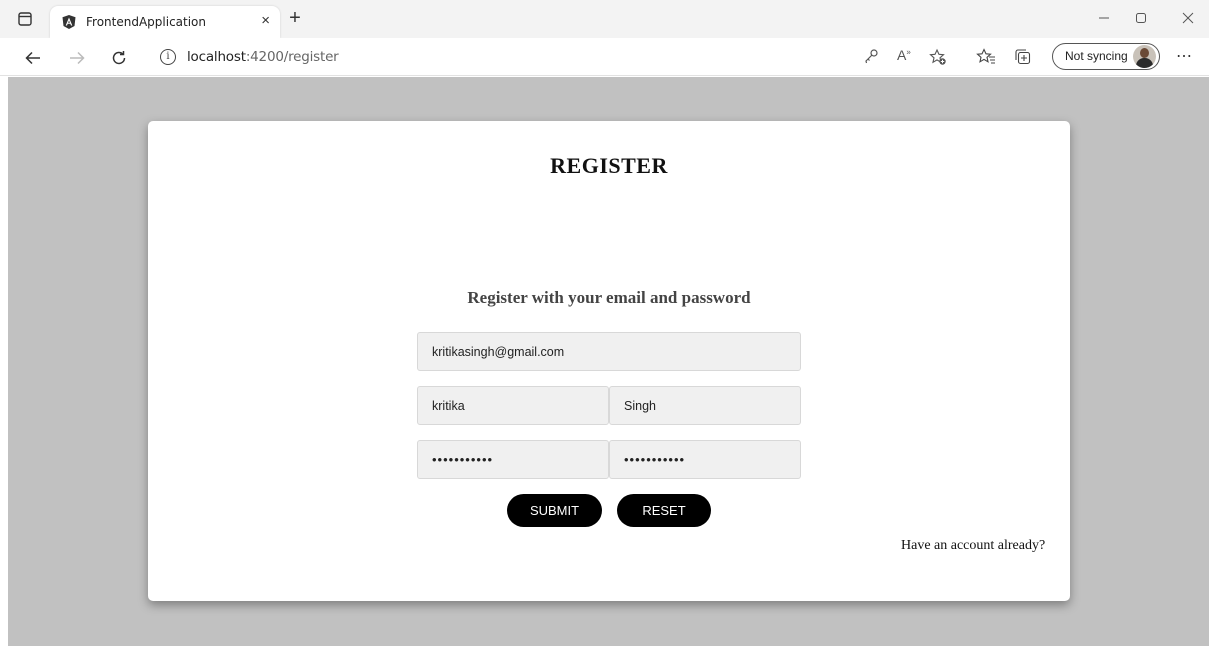 Image resolution: width=1209 pixels, height=646 pixels. I want to click on submit-button: SUBMIT, so click(554, 510).